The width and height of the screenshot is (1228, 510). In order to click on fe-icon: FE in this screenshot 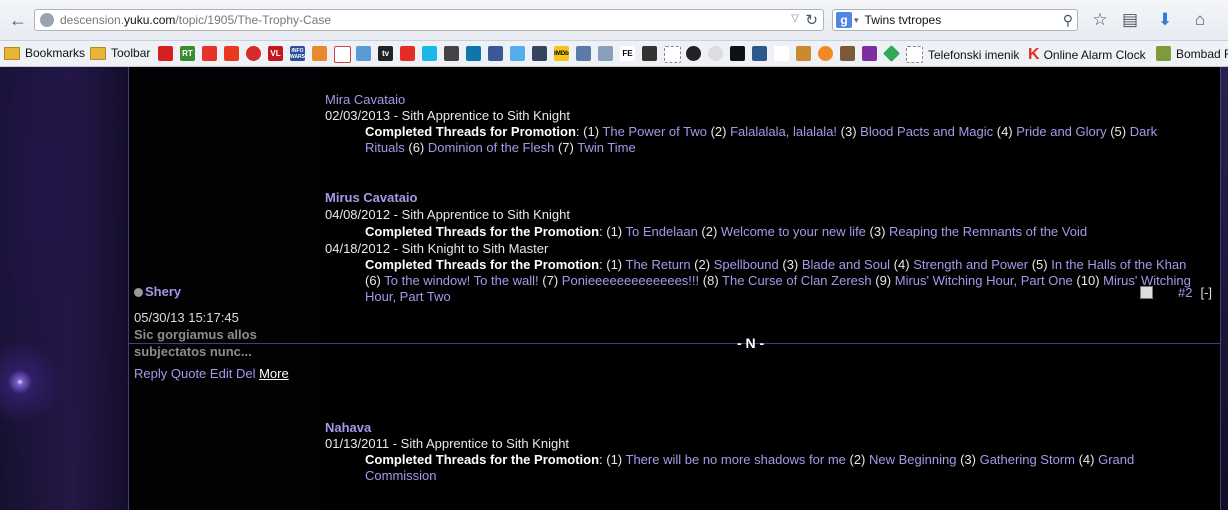, I will do `click(627, 53)`.